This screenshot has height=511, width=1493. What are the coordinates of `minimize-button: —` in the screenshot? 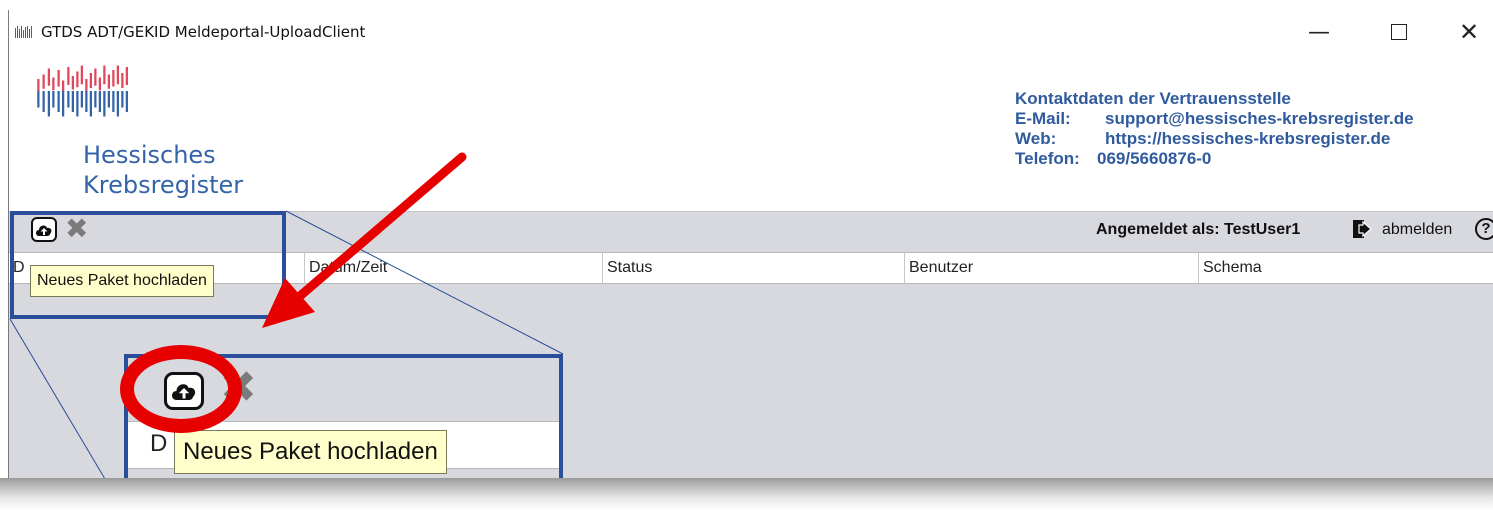 It's located at (1319, 32).